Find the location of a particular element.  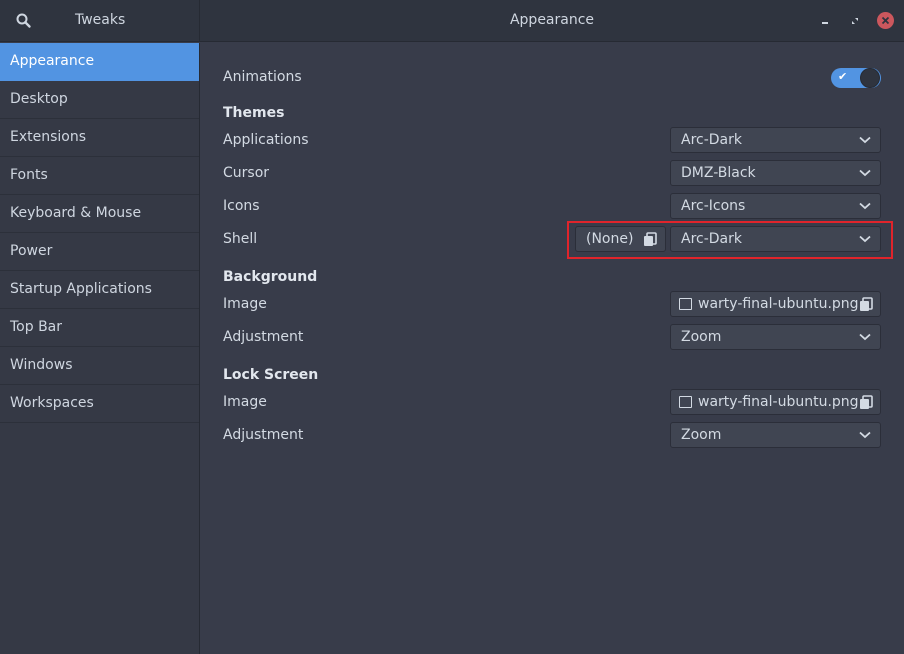

animations-label: Animations is located at coordinates (262, 77).